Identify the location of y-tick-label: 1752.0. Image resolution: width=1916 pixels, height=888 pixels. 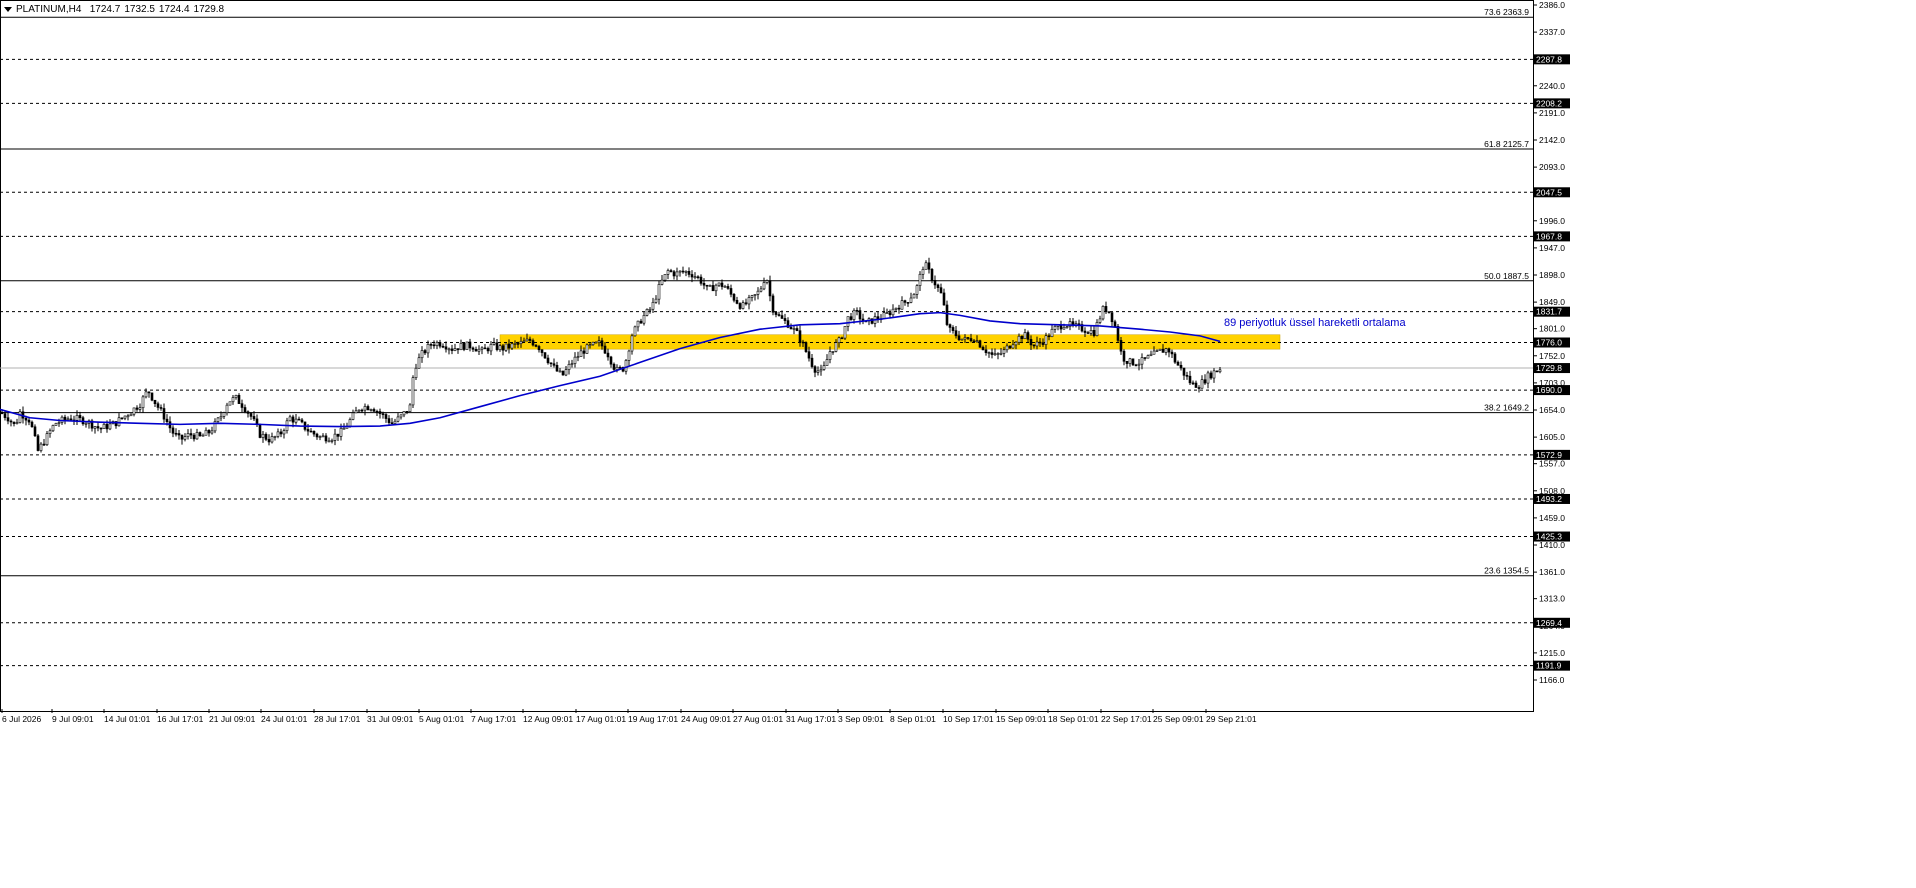
(1552, 356).